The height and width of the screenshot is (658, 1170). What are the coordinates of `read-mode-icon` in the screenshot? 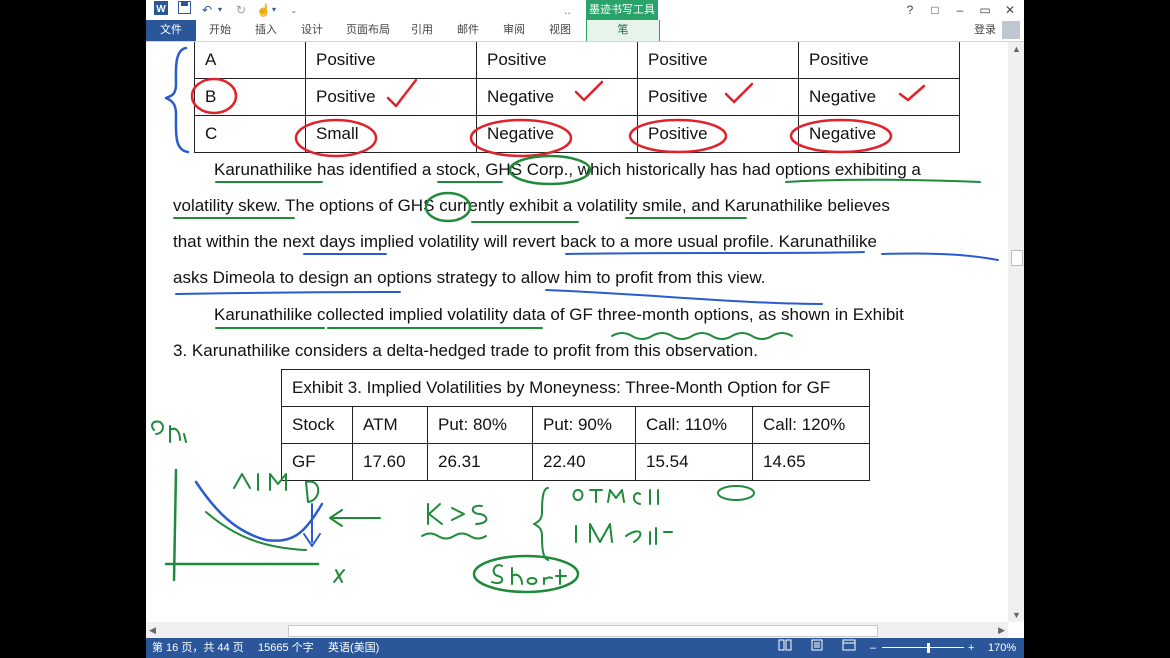 It's located at (785, 648).